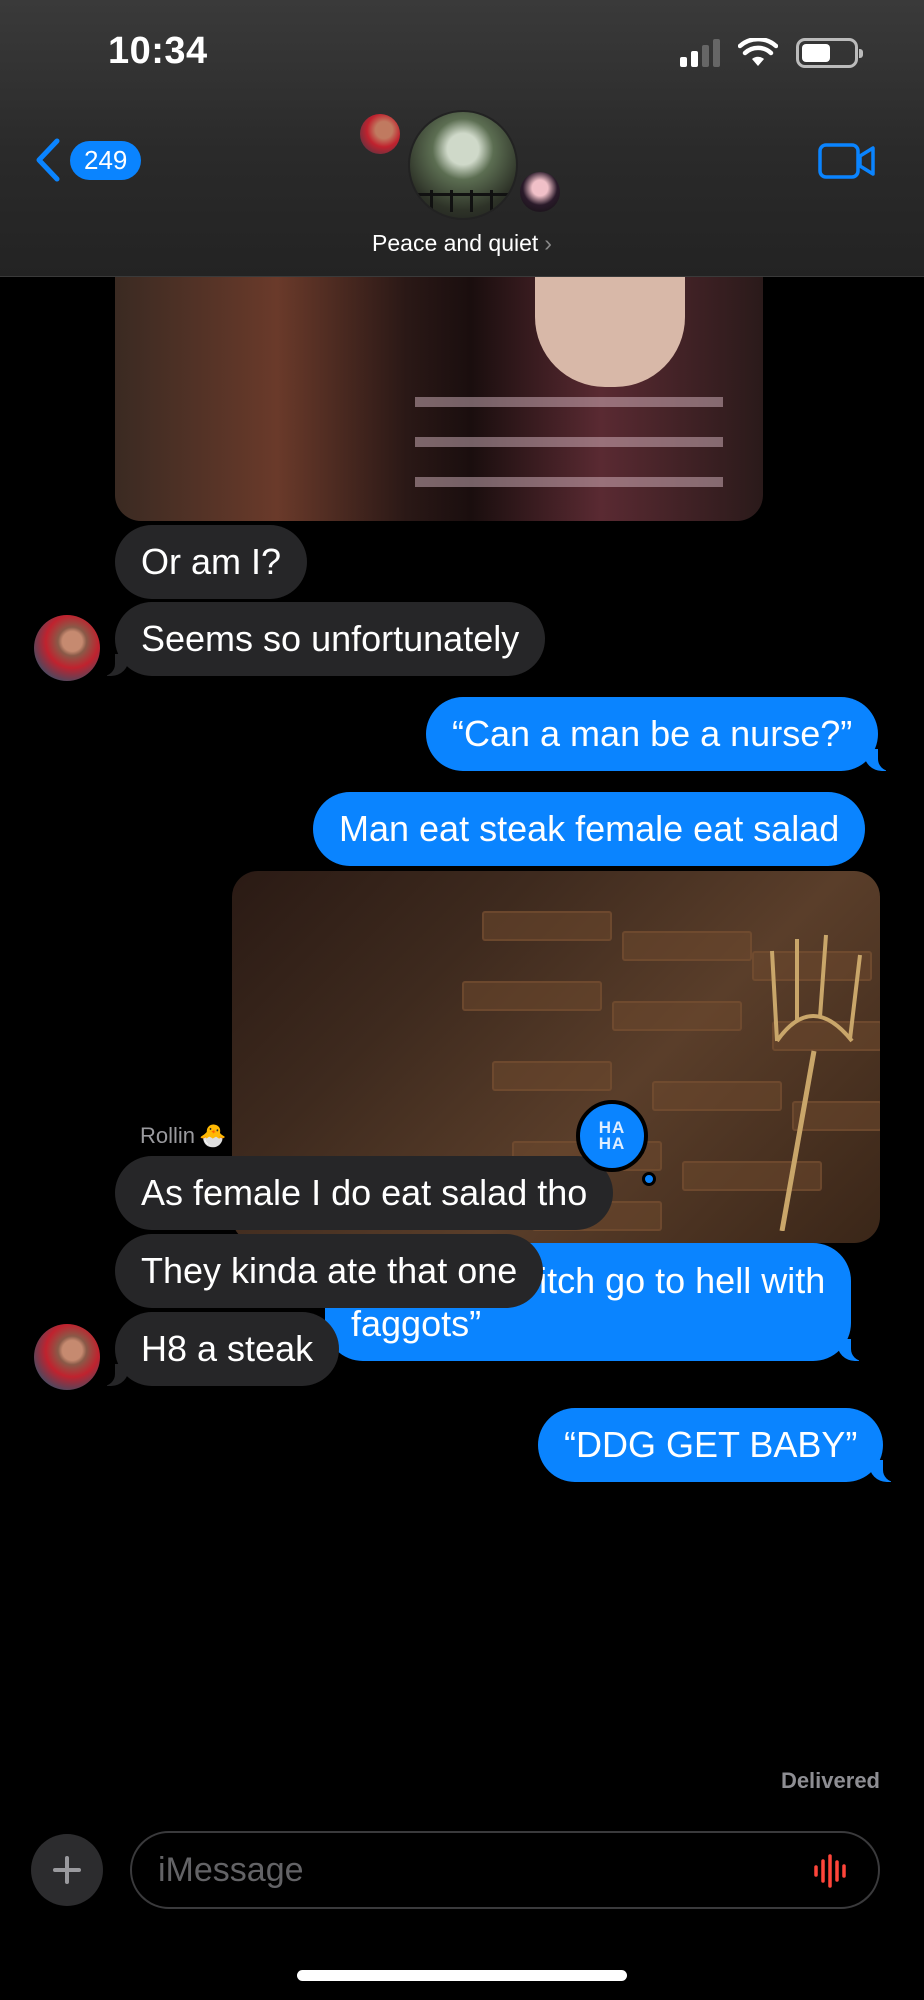 The image size is (924, 2000). I want to click on chick-emoji: 🐣, so click(213, 1135).